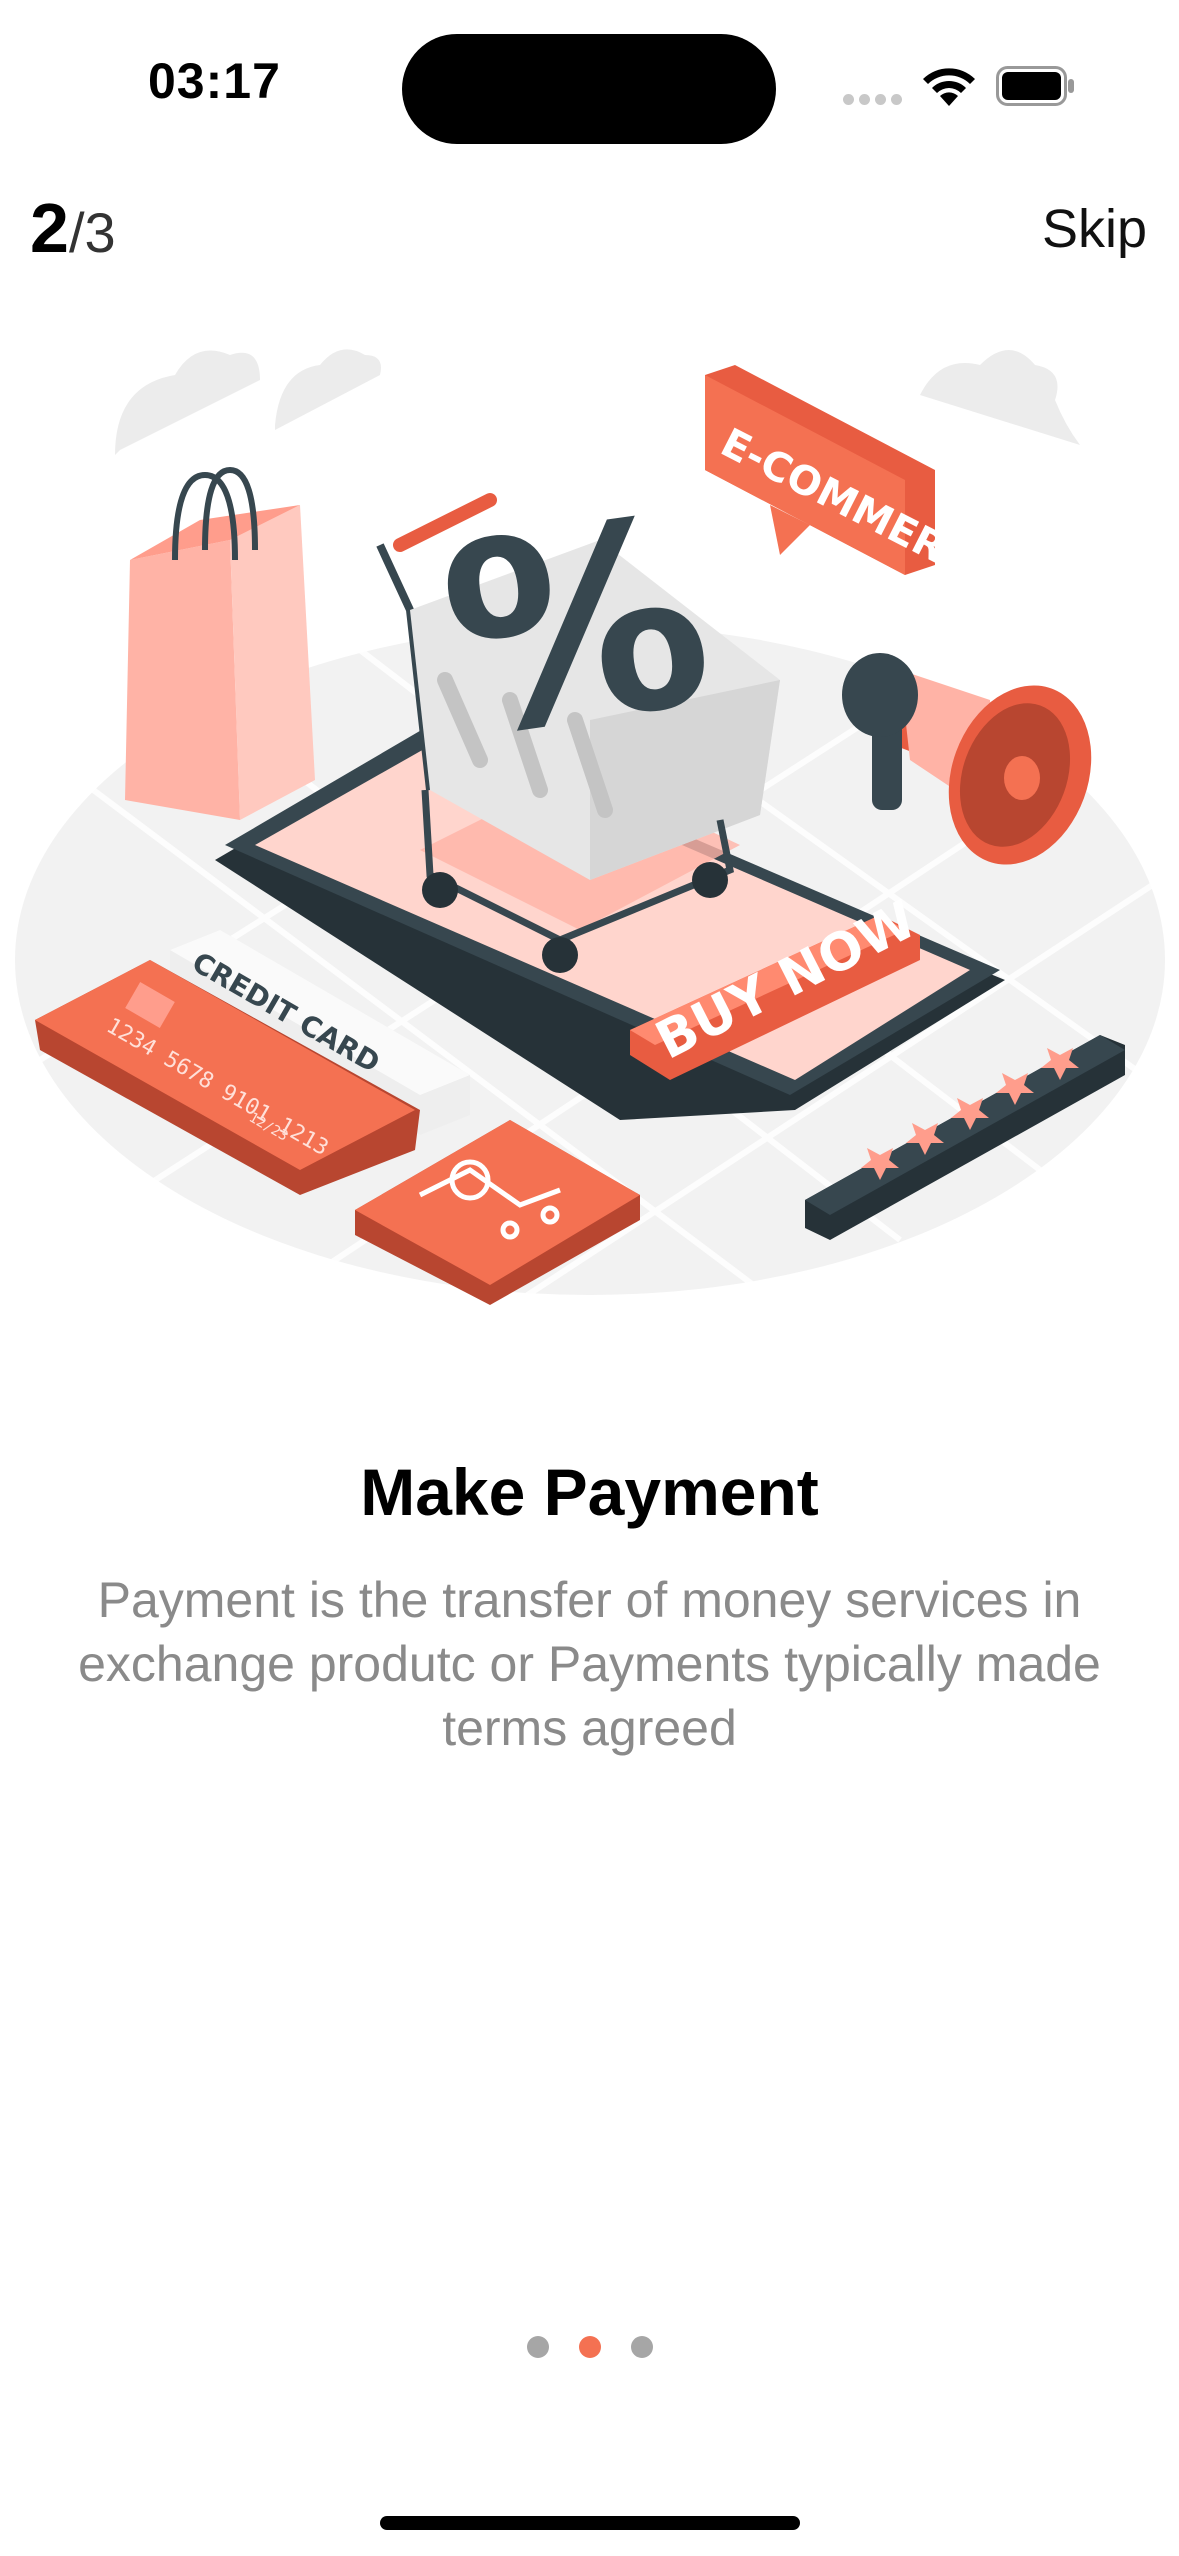  What do you see at coordinates (590, 2523) in the screenshot?
I see `home-indicator` at bounding box center [590, 2523].